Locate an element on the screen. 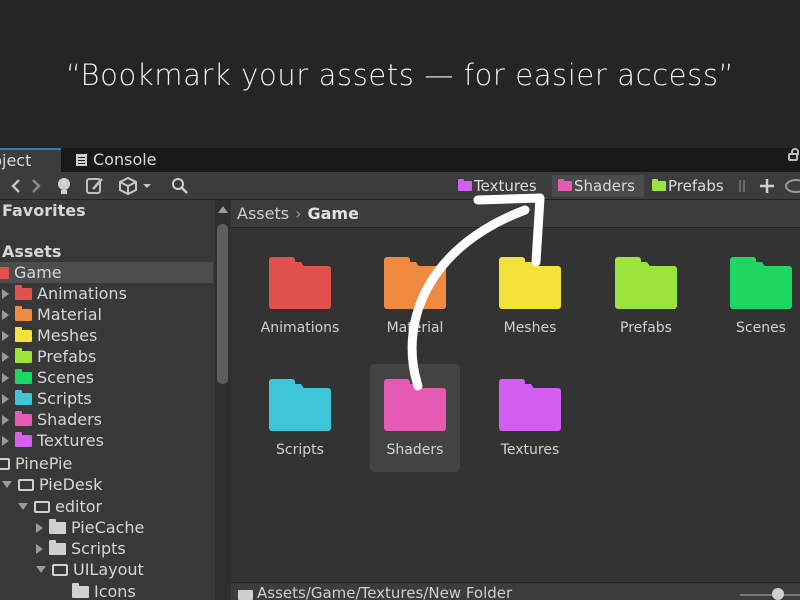 The width and height of the screenshot is (800, 600). folder-tile-animations: Animations is located at coordinates (300, 300).